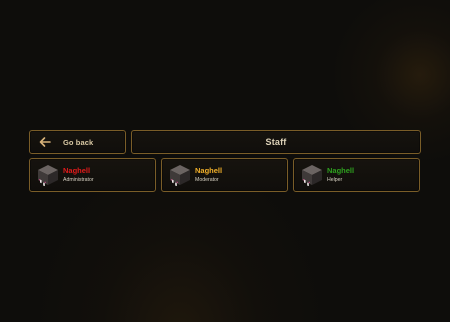  What do you see at coordinates (224, 175) in the screenshot?
I see `staff-card-moderator: Naghell Moderator` at bounding box center [224, 175].